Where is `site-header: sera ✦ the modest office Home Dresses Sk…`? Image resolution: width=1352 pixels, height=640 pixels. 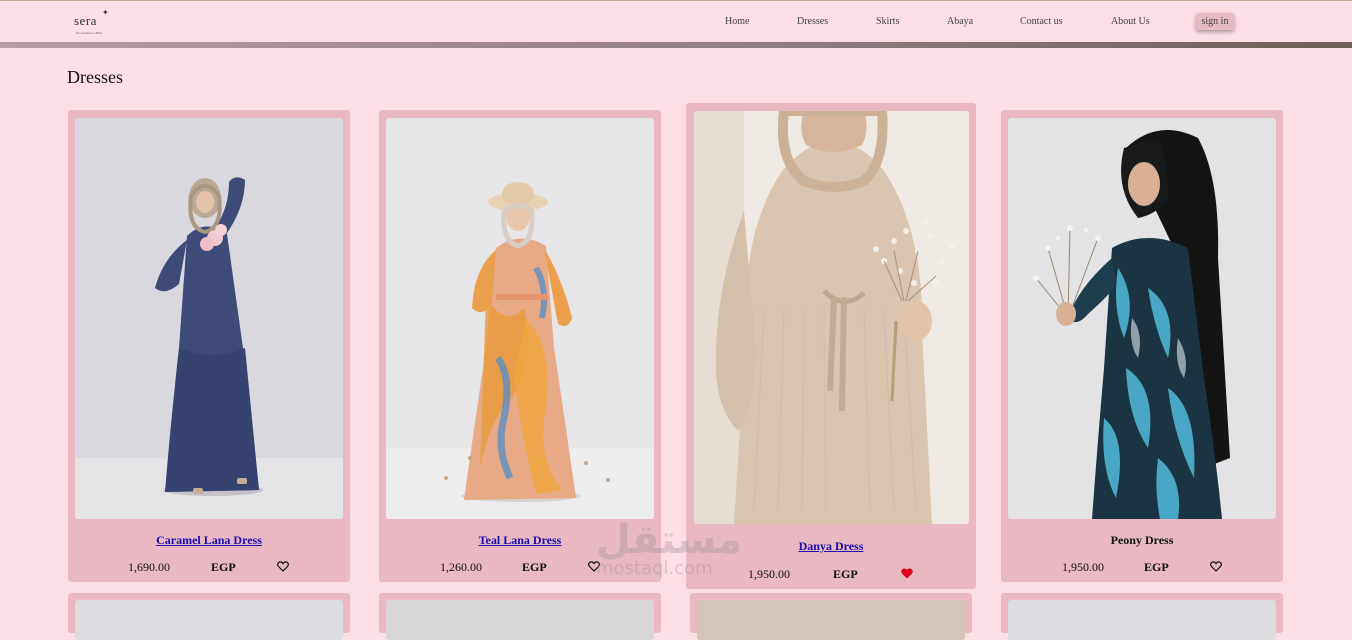 site-header: sera ✦ the modest office Home Dresses Sk… is located at coordinates (676, 21).